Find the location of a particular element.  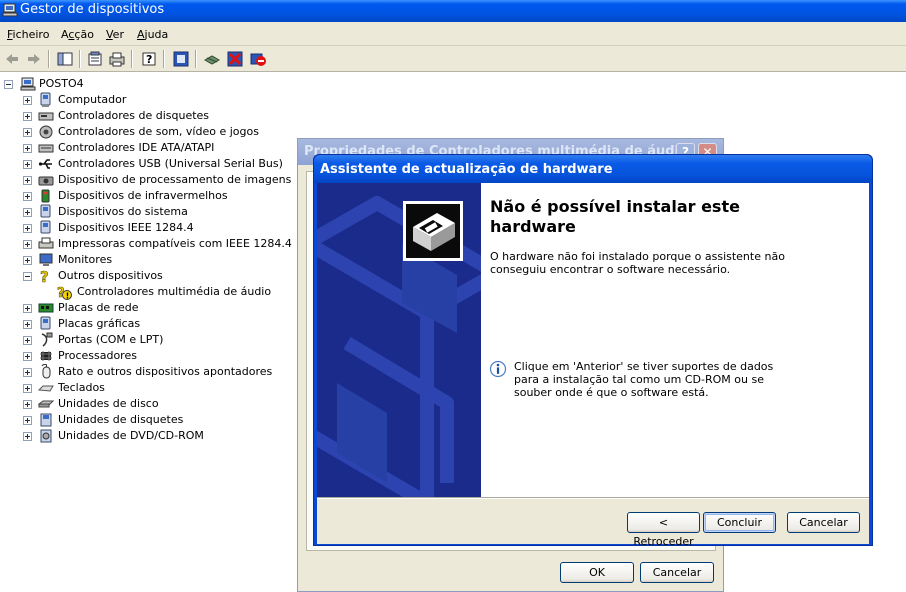

forward-icon is located at coordinates (34, 59).